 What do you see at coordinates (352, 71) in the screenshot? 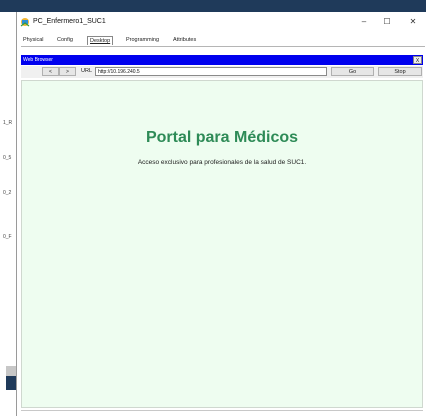
I see `go-button: Go` at bounding box center [352, 71].